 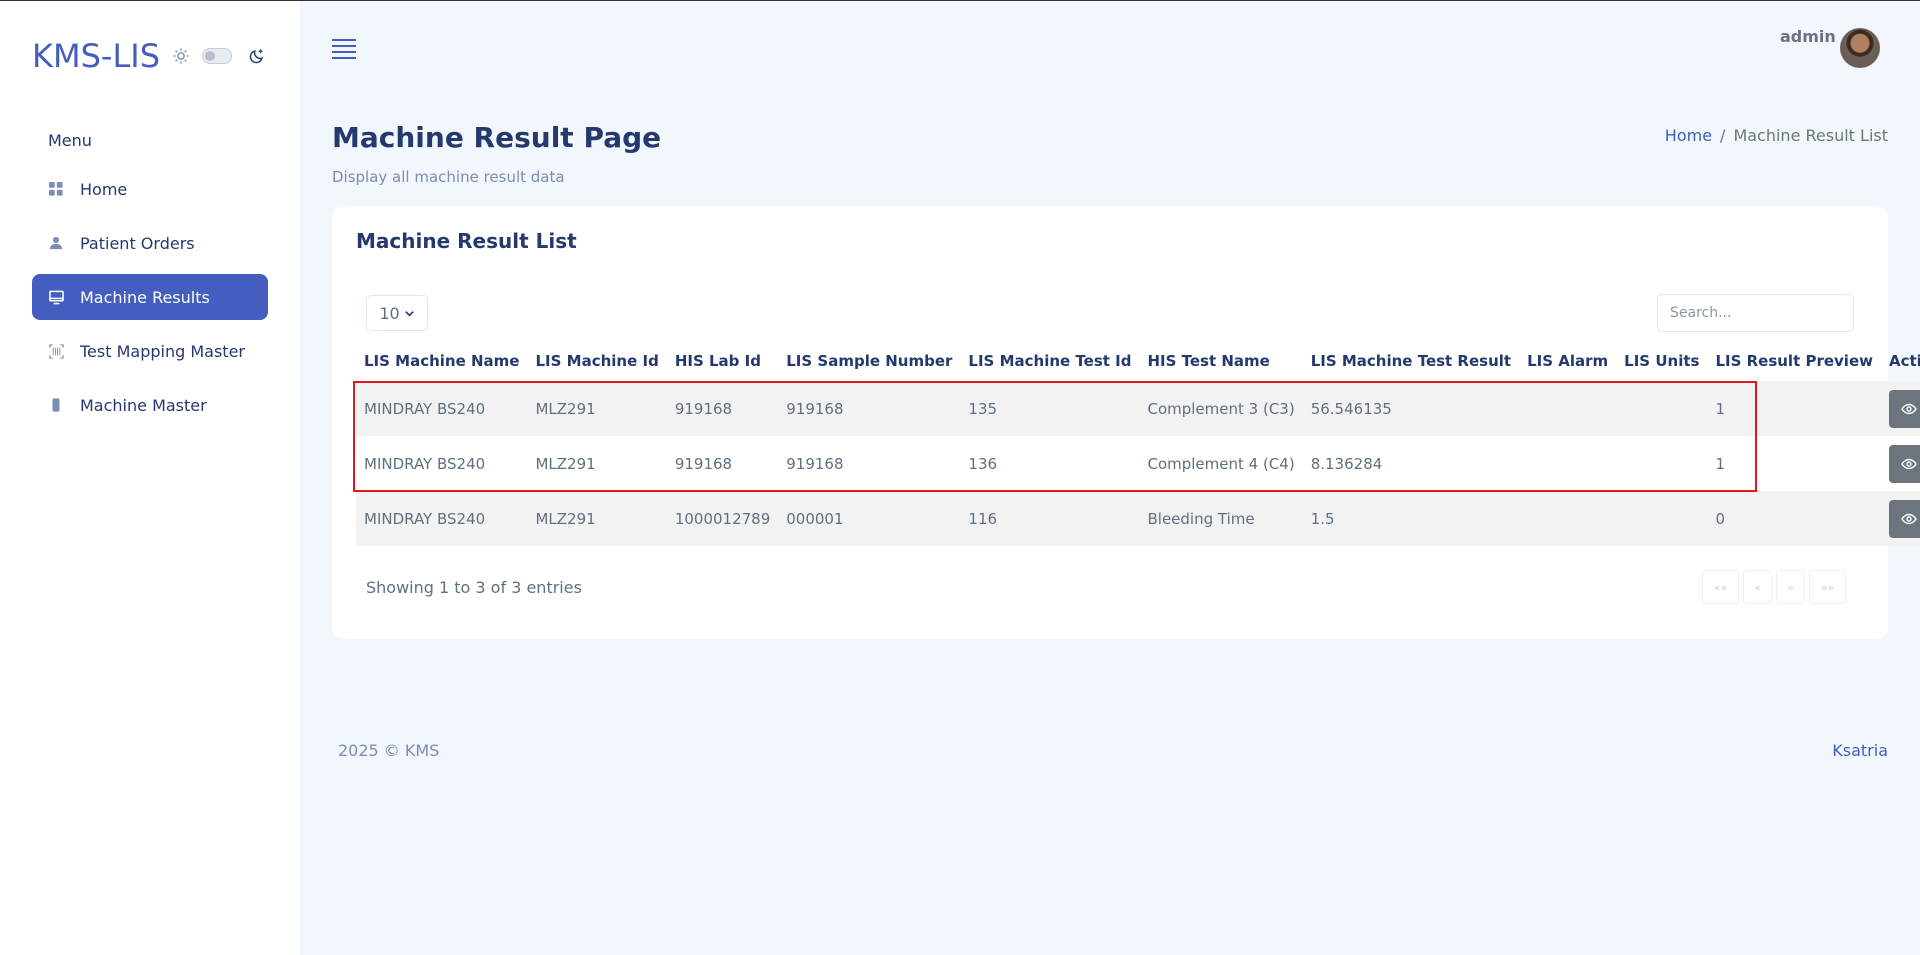 I want to click on sidebar-item-label: Machine Master, so click(x=143, y=405).